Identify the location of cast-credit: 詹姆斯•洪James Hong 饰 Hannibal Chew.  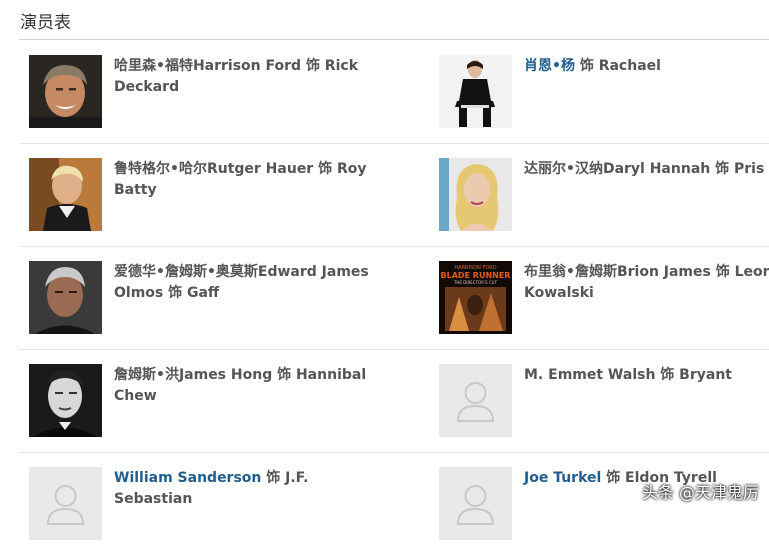
(244, 386).